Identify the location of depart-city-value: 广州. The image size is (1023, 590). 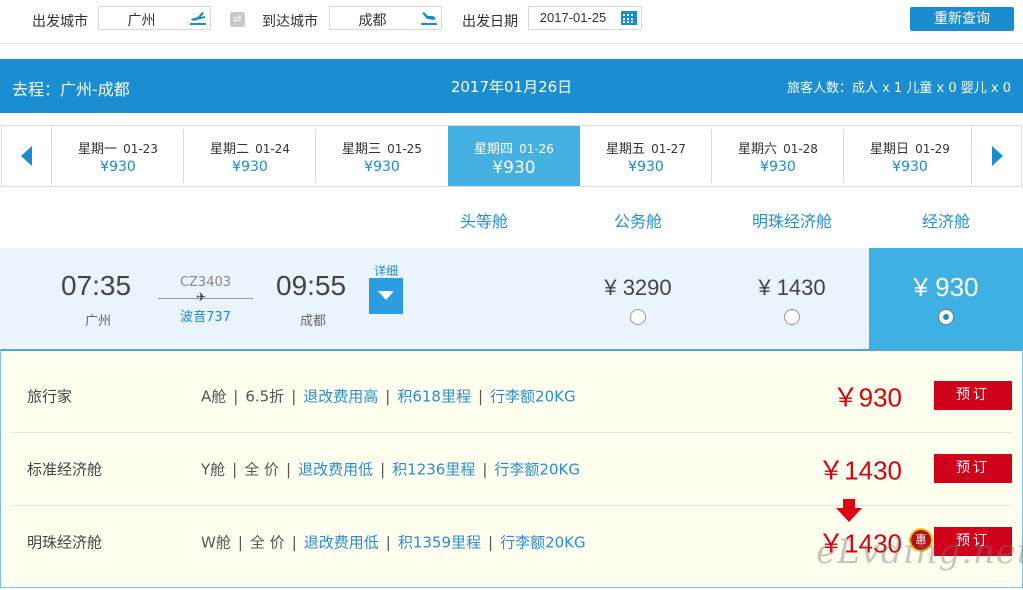
(141, 21).